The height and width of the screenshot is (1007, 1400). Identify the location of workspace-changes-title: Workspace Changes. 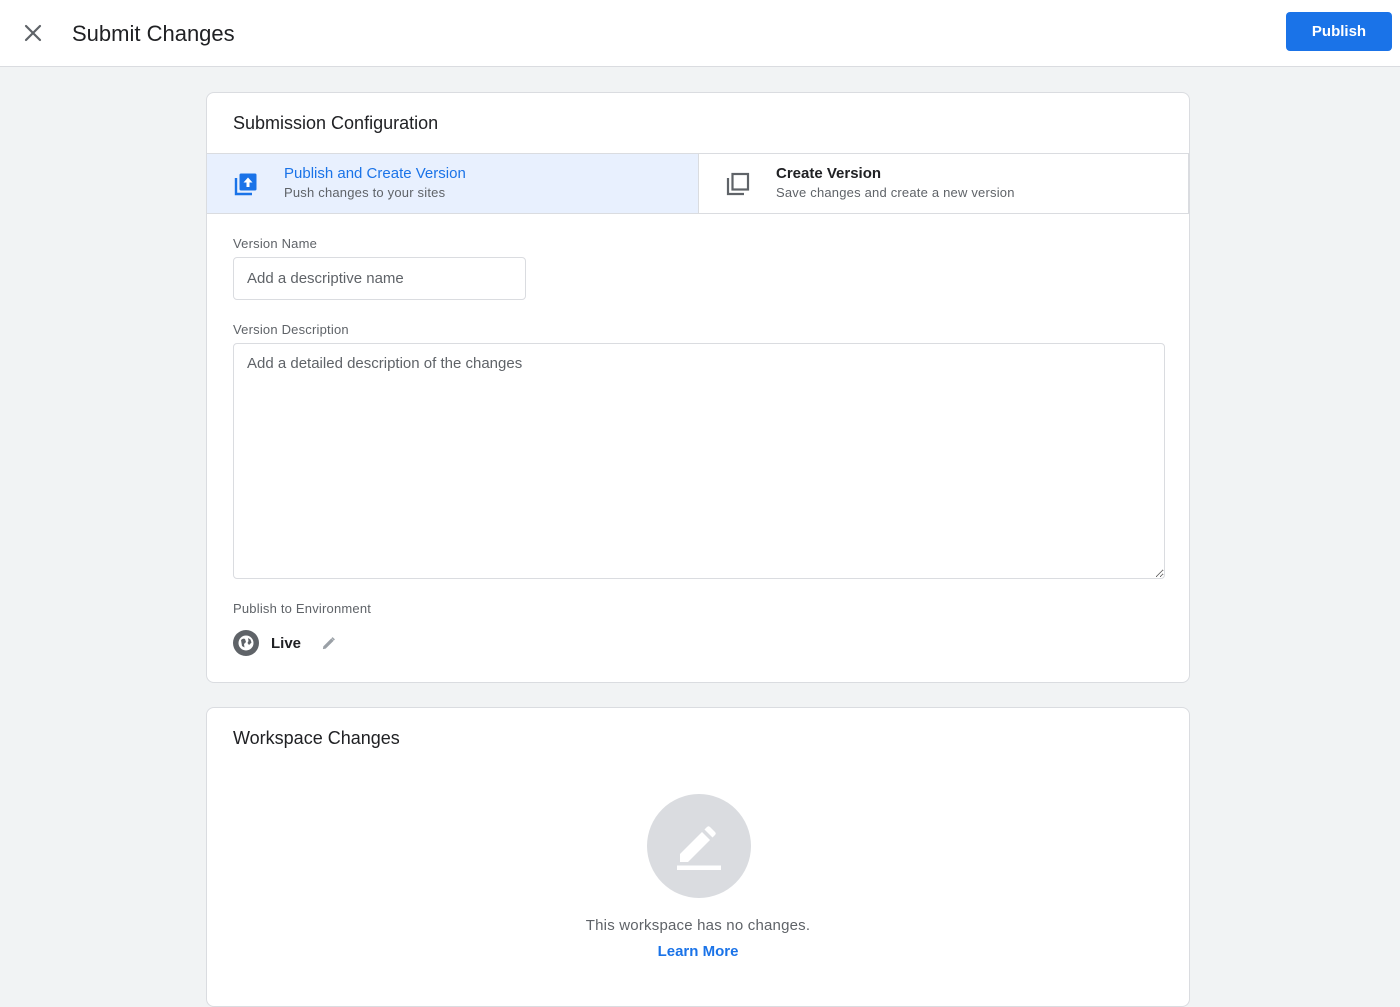
(316, 738).